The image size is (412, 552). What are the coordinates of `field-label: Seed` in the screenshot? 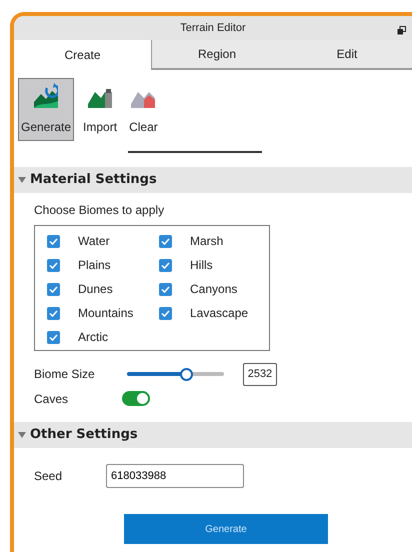 It's located at (48, 476).